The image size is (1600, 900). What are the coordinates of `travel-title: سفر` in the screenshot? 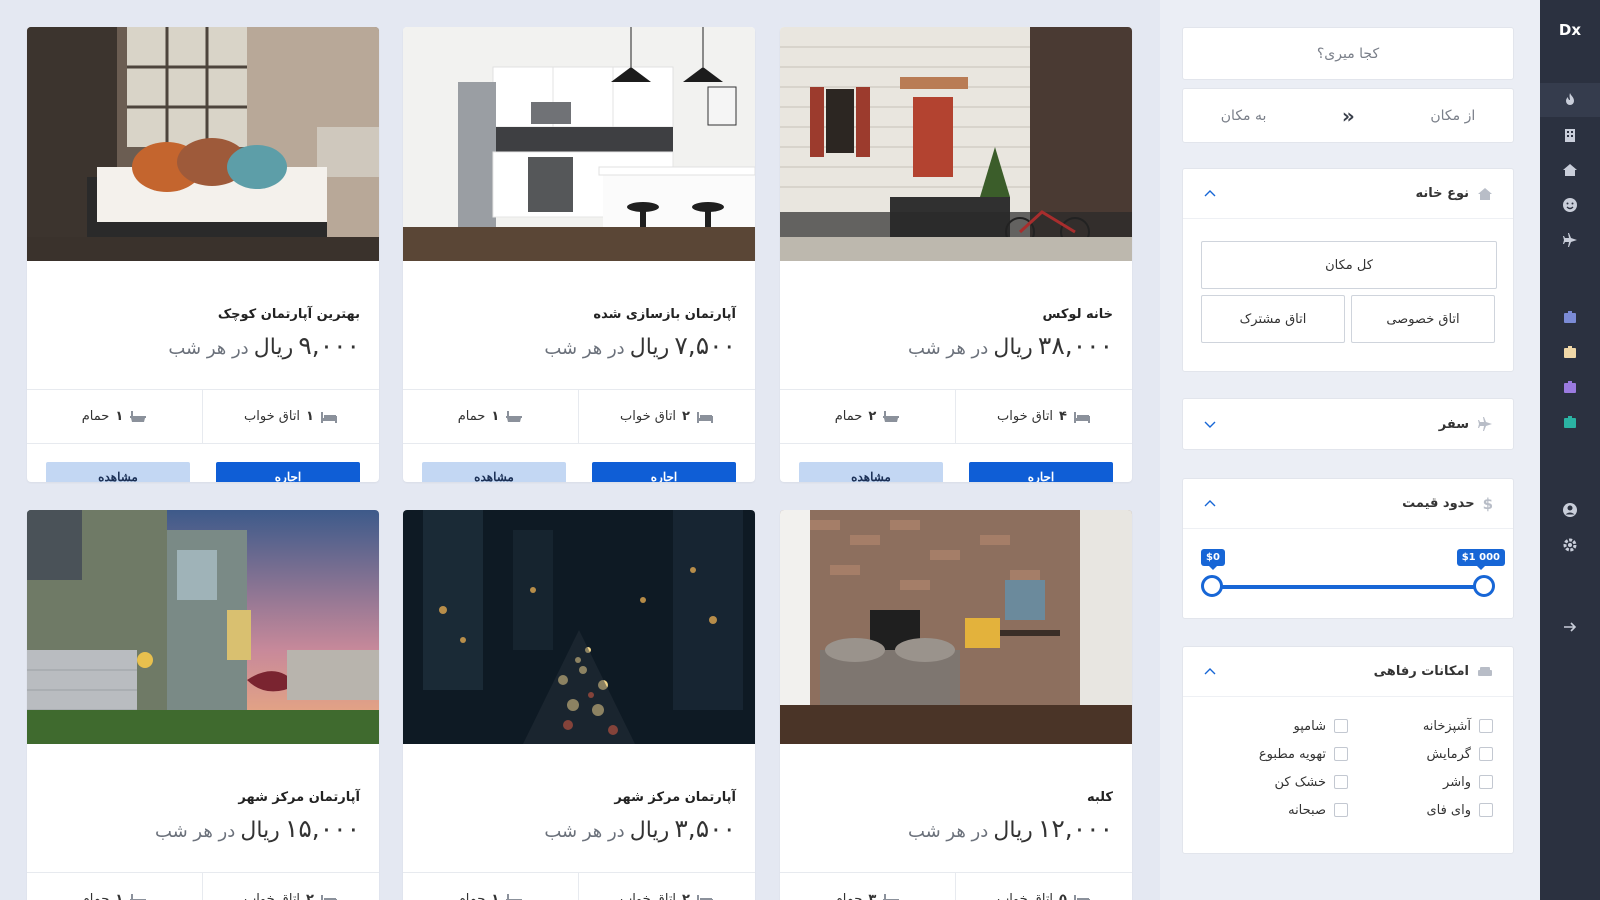 It's located at (1453, 424).